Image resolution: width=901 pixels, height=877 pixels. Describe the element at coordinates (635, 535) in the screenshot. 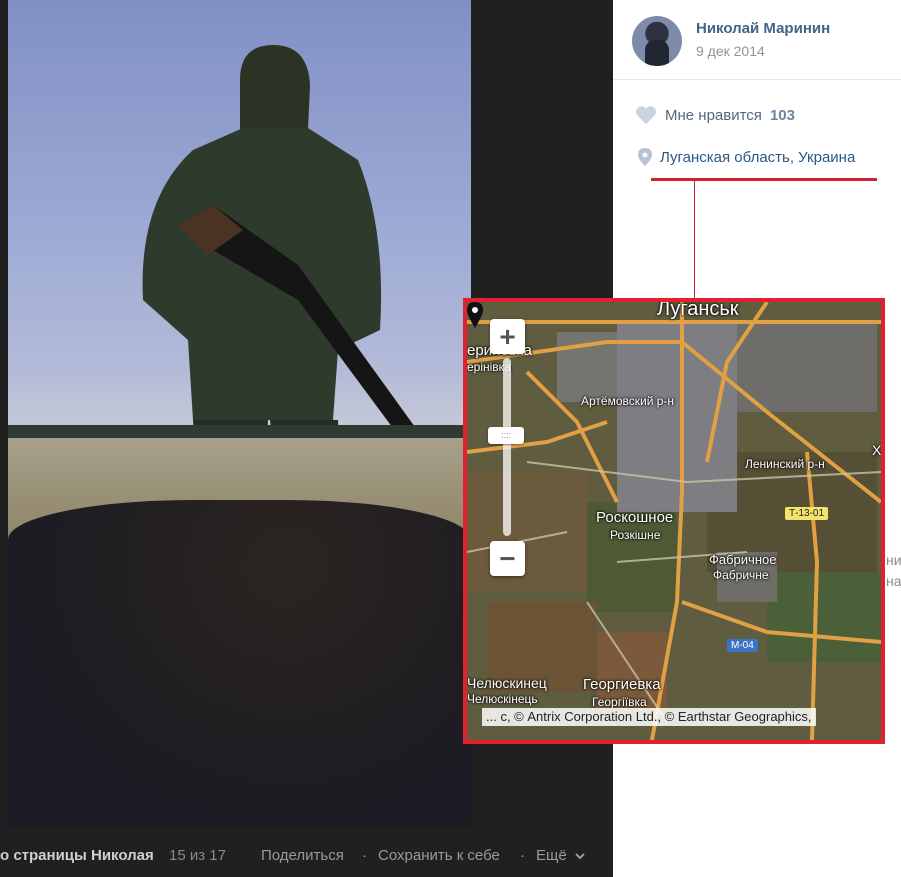

I see `map-label-roskoshnoe-ua: Розкішне` at that location.